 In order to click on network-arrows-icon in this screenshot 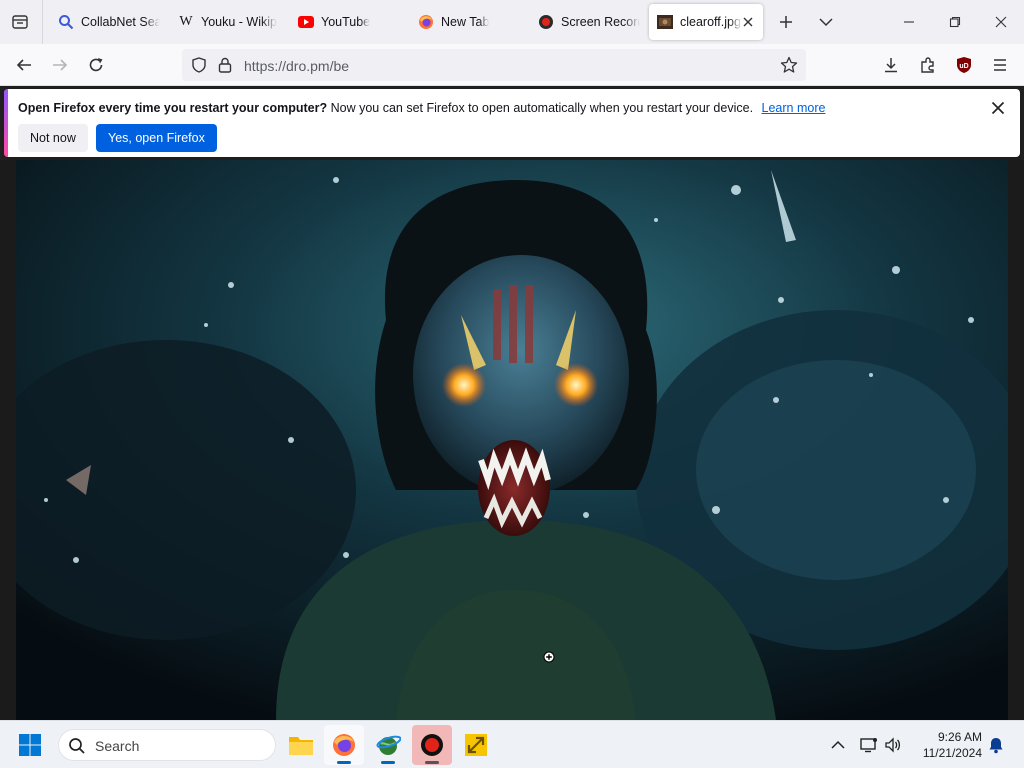, I will do `click(476, 745)`.